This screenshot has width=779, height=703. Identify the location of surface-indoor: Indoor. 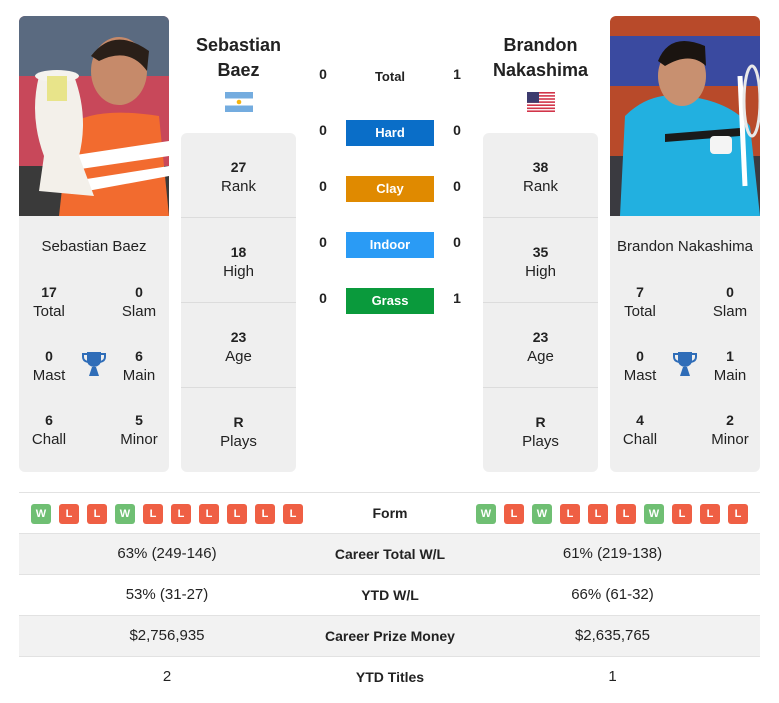
(390, 245).